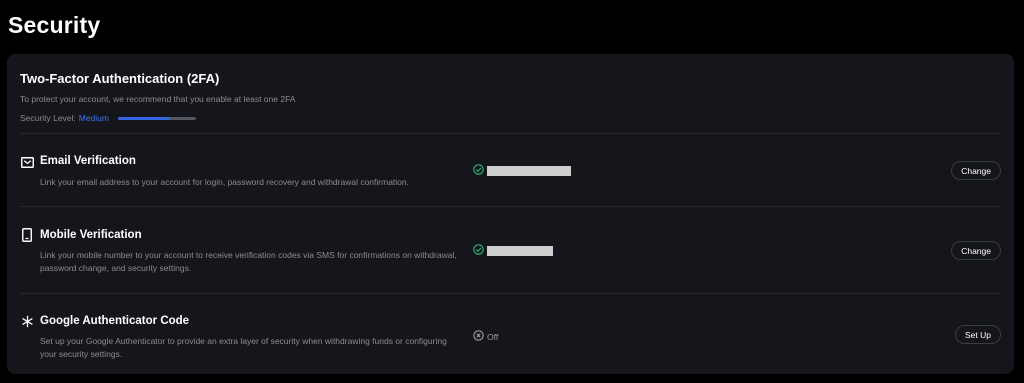  What do you see at coordinates (976, 170) in the screenshot?
I see `email-change-button: Change` at bounding box center [976, 170].